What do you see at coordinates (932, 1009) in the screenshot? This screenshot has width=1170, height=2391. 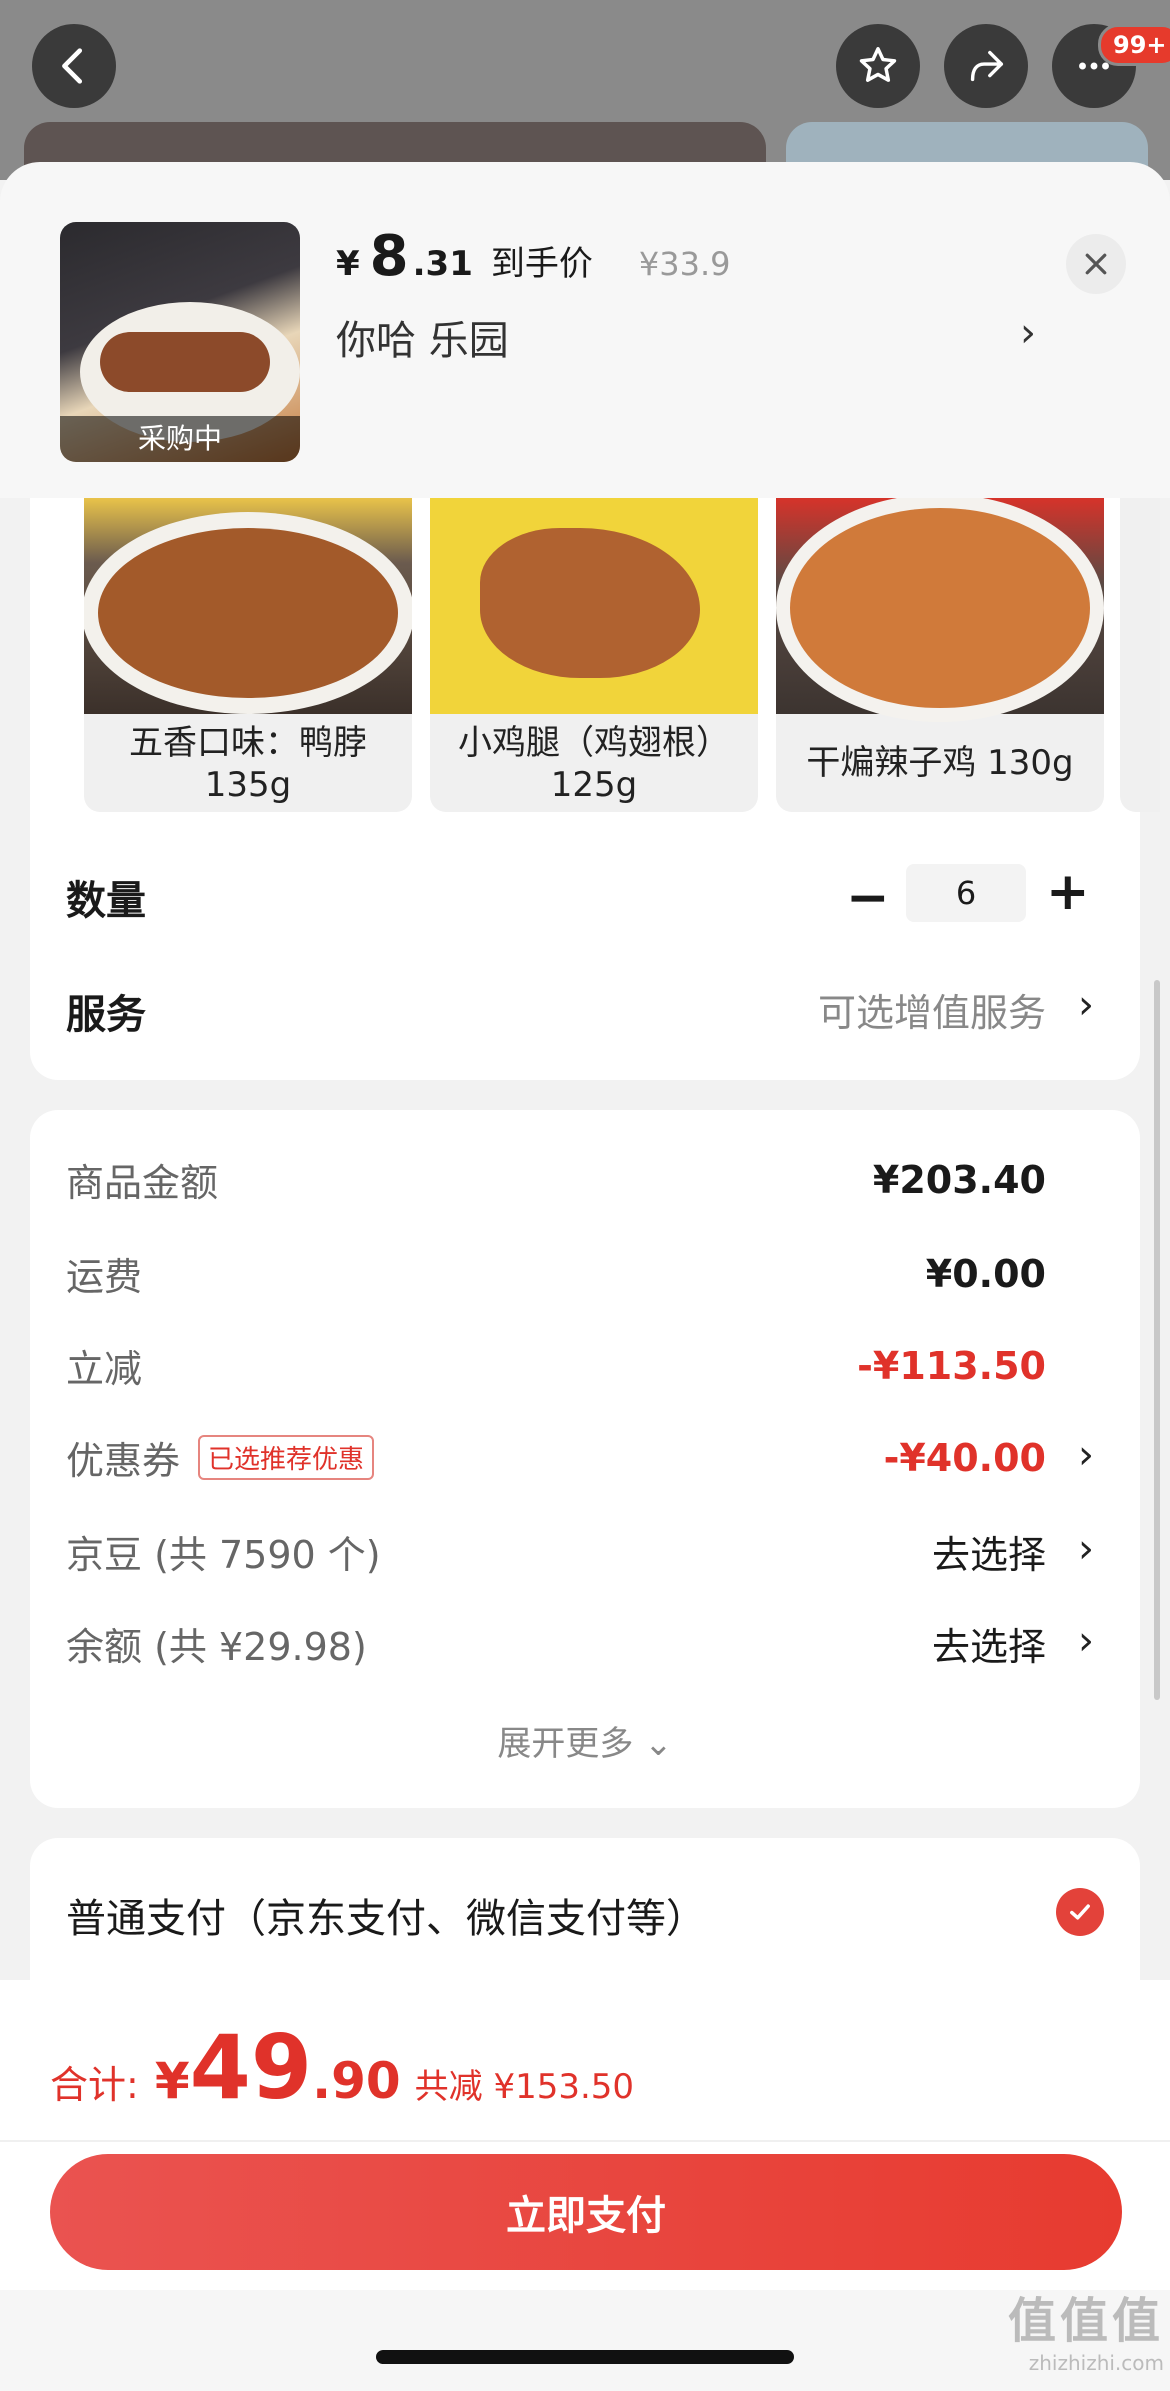 I see `service-value: 可选增值服务` at bounding box center [932, 1009].